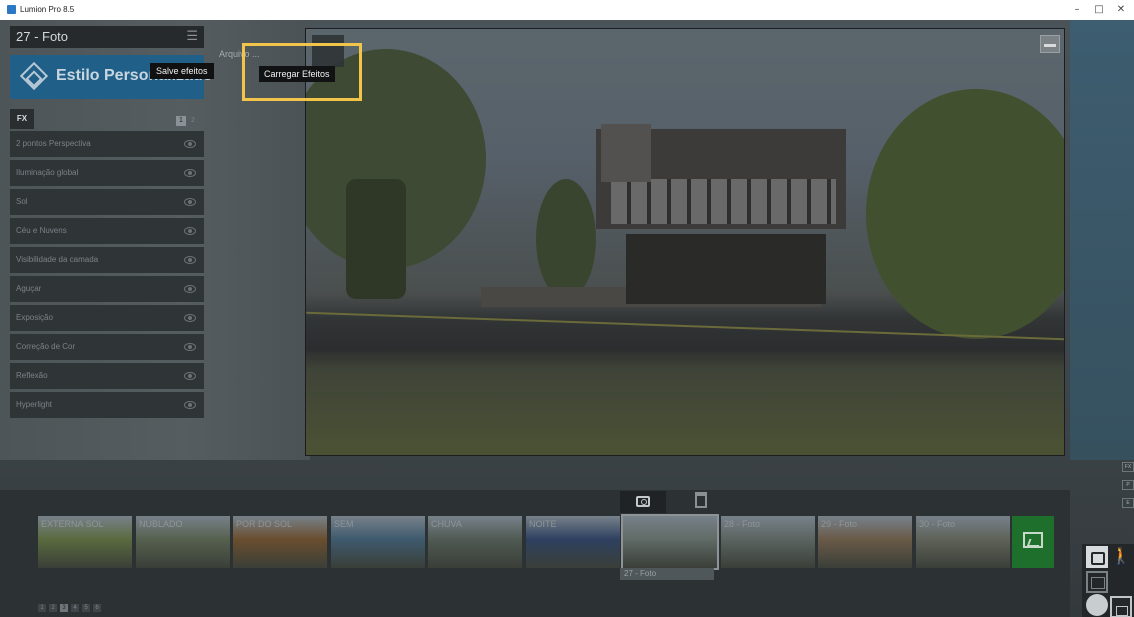  I want to click on thumbnail-label: EXTERNA SOL, so click(72, 524).